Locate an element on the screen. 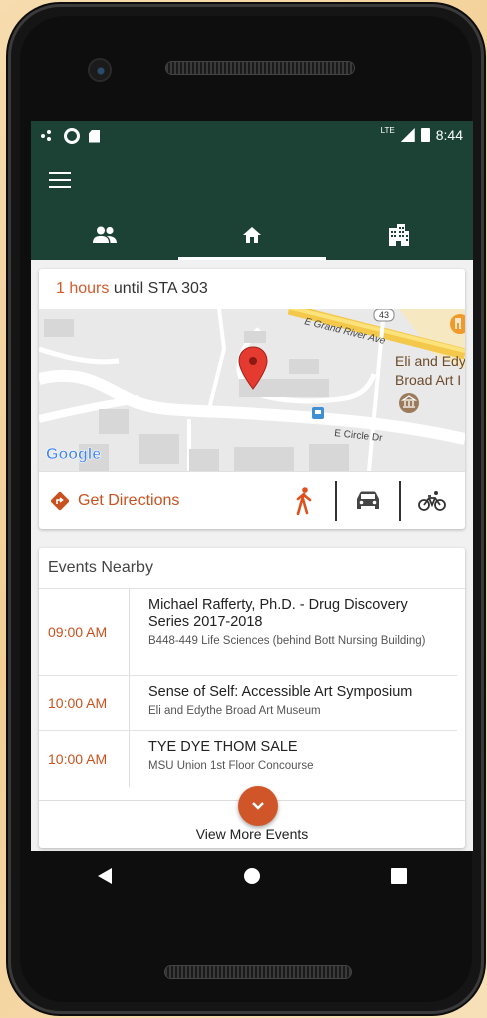 The image size is (487, 1018). directions-icon is located at coordinates (60, 501).